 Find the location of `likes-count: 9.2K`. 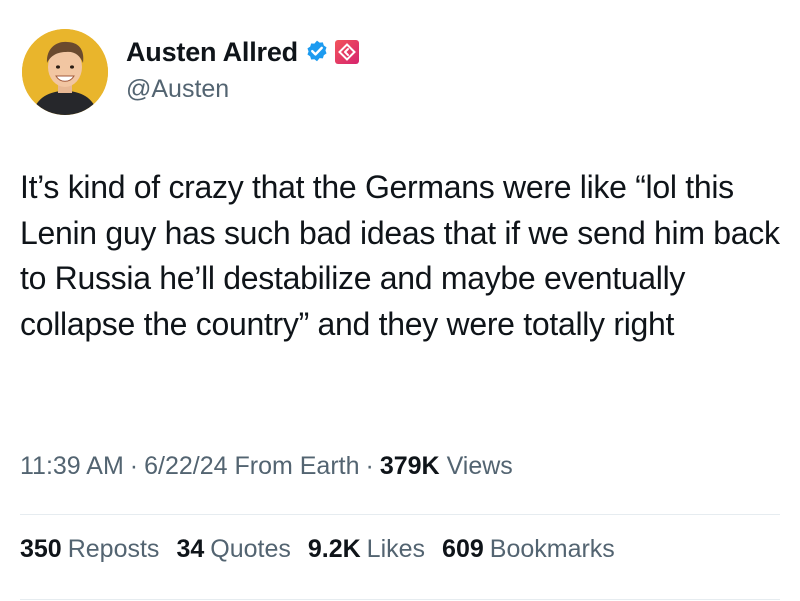

likes-count: 9.2K is located at coordinates (334, 549).